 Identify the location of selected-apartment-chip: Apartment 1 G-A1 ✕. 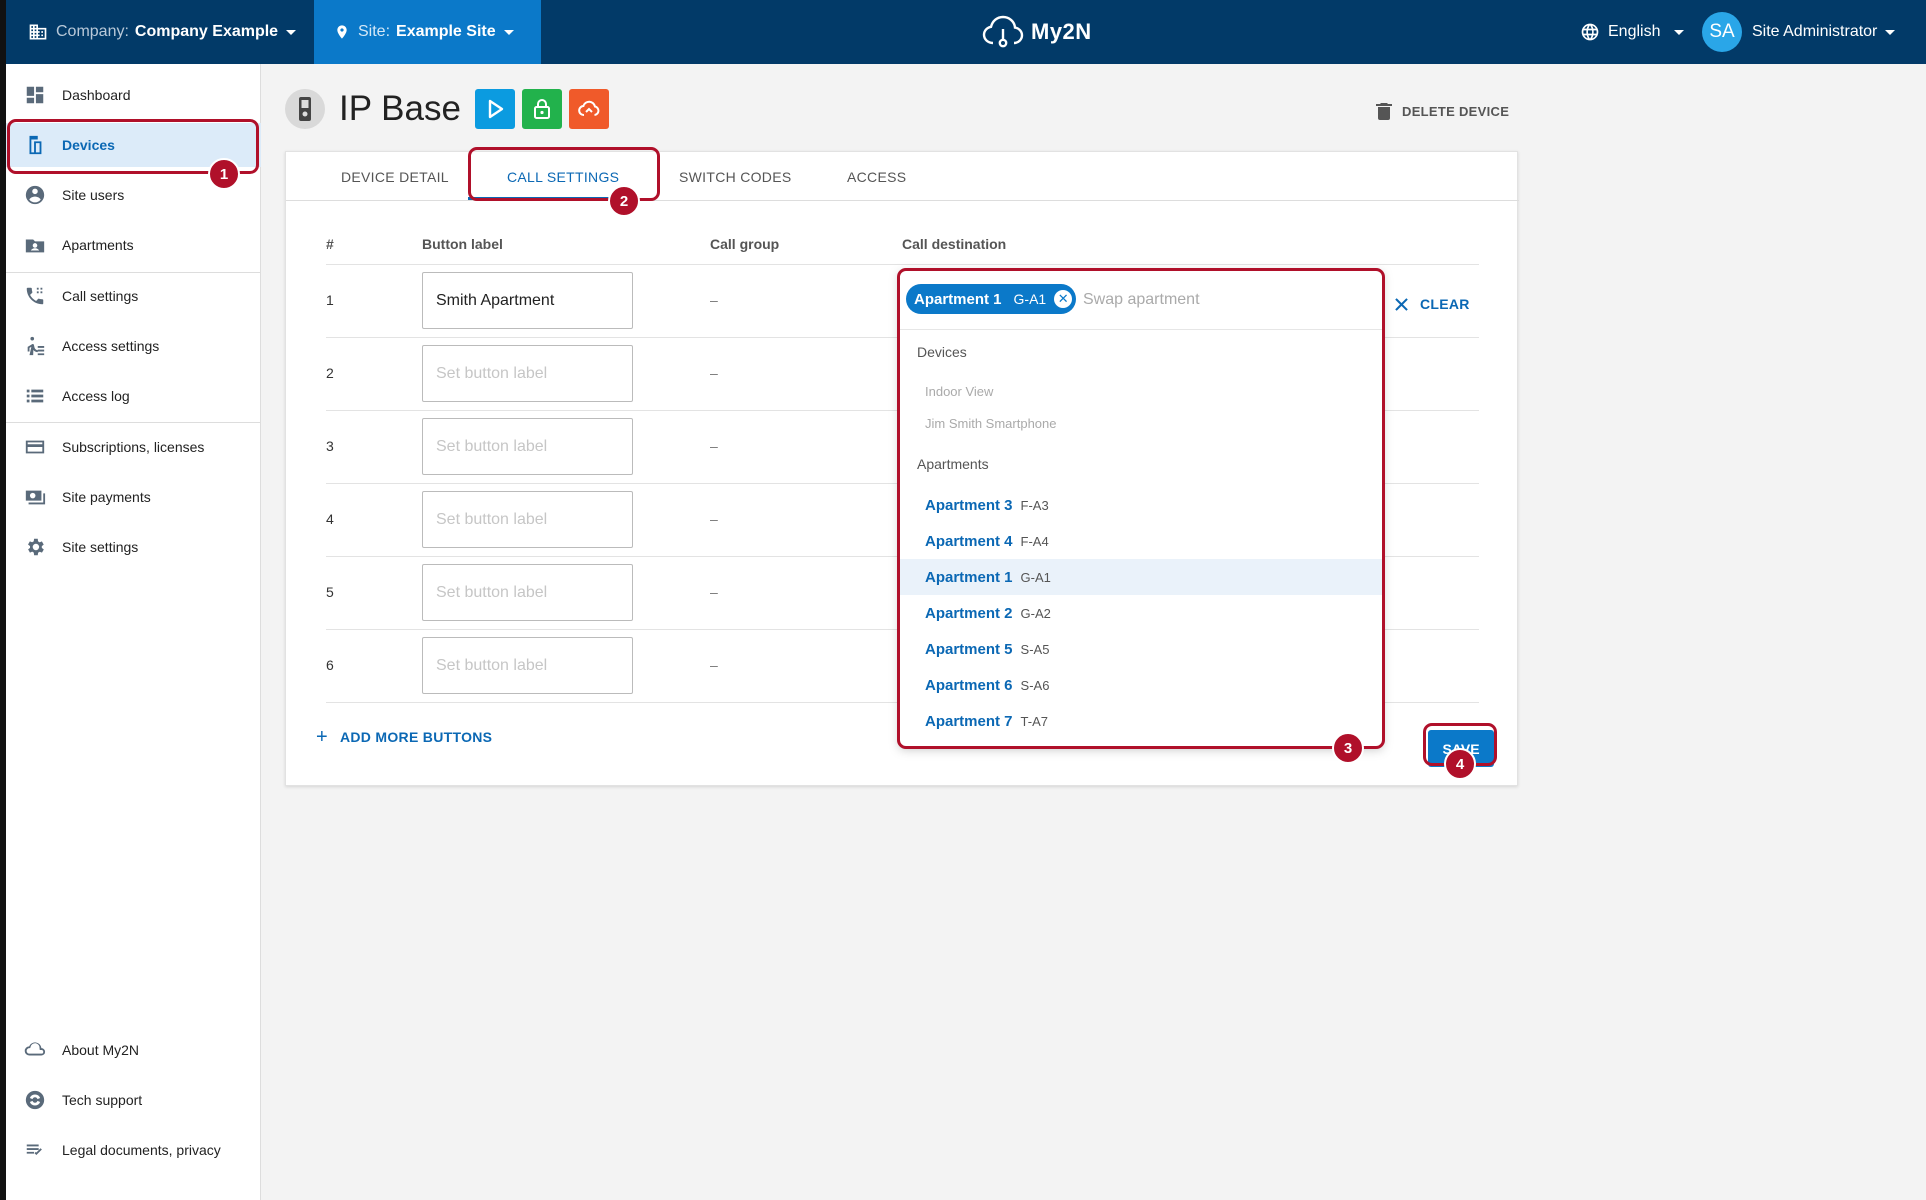
(991, 299).